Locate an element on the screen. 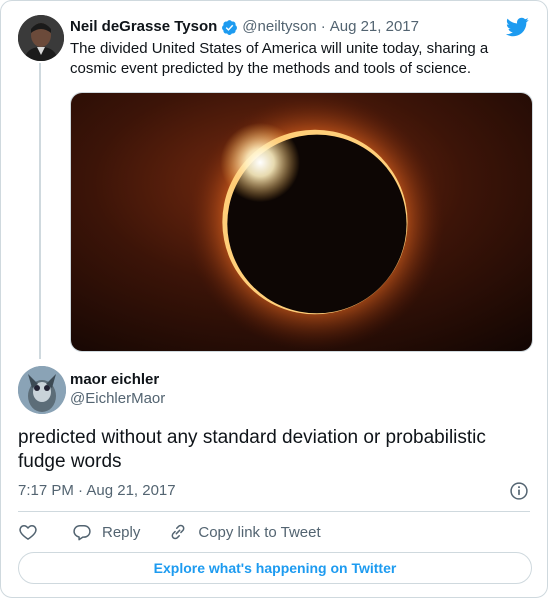 The width and height of the screenshot is (550, 600). verified-badge-icon is located at coordinates (229, 27).